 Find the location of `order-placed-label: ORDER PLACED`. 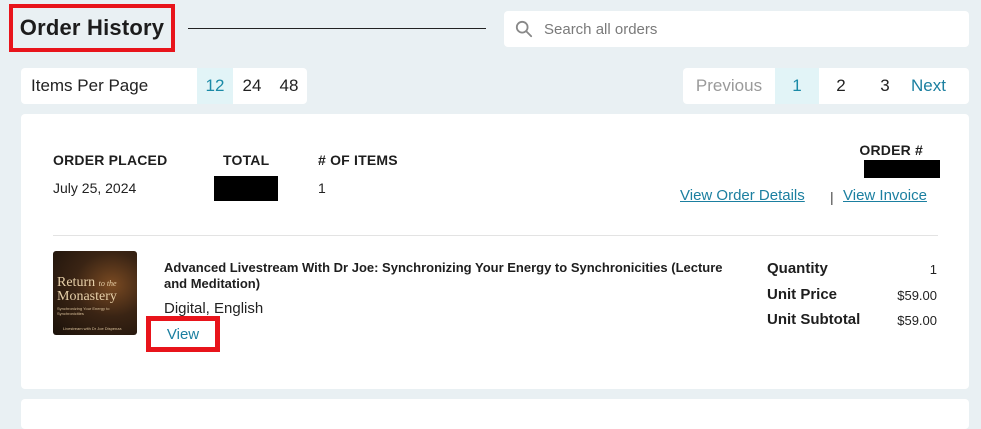

order-placed-label: ORDER PLACED is located at coordinates (110, 160).